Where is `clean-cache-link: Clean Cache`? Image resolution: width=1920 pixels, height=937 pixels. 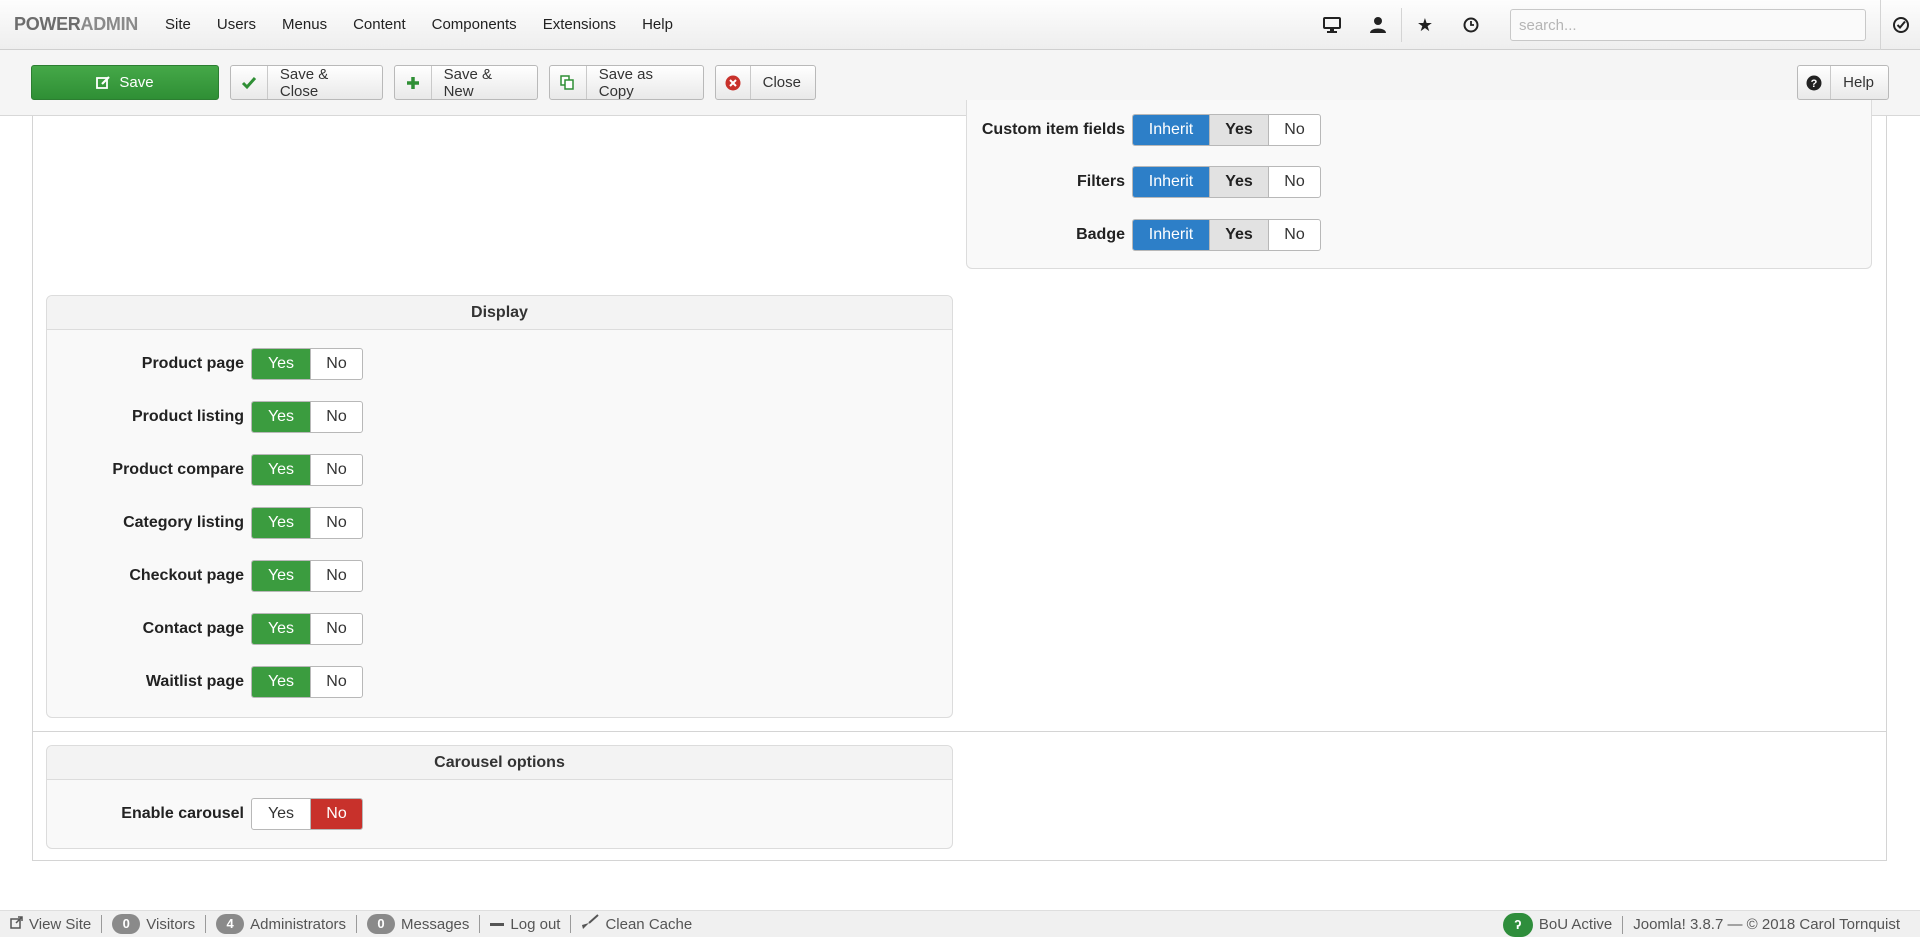
clean-cache-link: Clean Cache is located at coordinates (636, 924).